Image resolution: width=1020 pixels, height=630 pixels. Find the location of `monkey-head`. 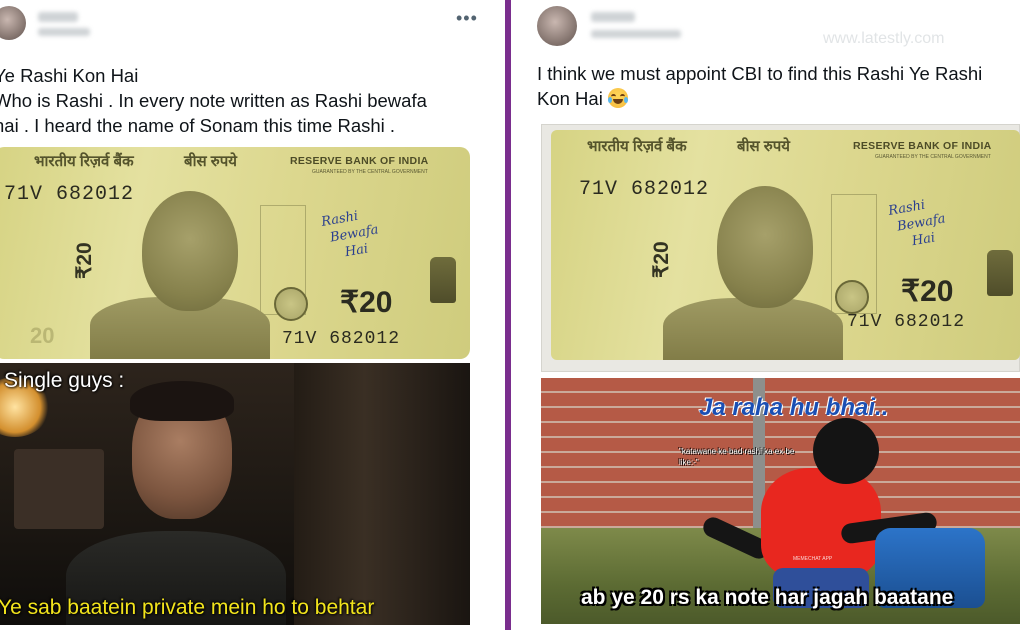

monkey-head is located at coordinates (846, 451).